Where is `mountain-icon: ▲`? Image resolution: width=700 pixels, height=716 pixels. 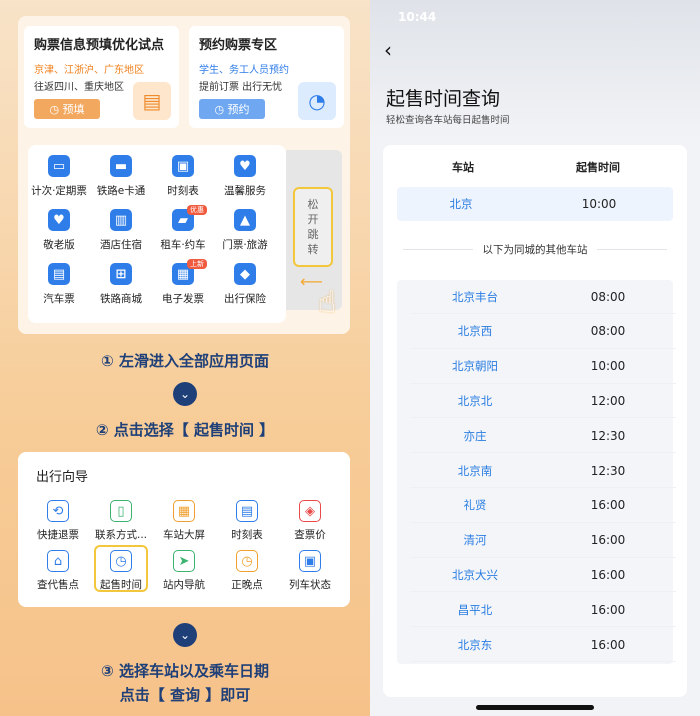
mountain-icon: ▲ is located at coordinates (245, 220).